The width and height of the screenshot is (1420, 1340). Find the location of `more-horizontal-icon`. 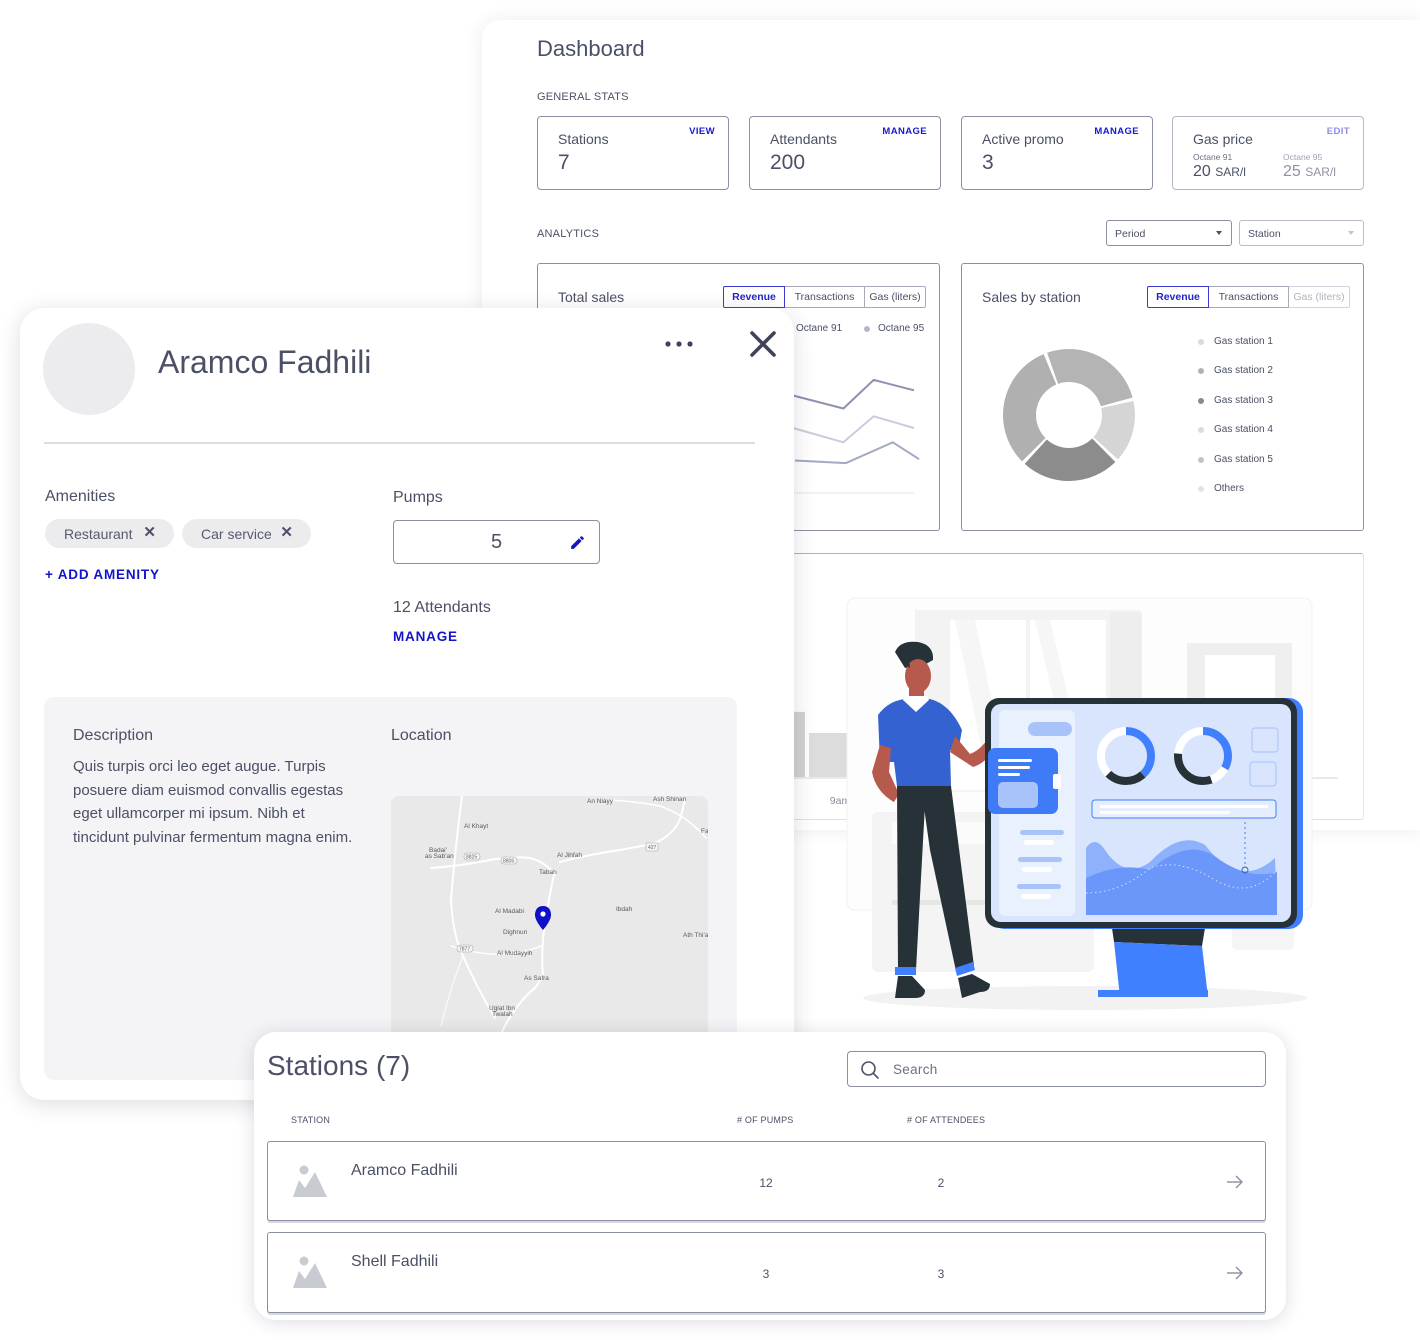

more-horizontal-icon is located at coordinates (680, 344).